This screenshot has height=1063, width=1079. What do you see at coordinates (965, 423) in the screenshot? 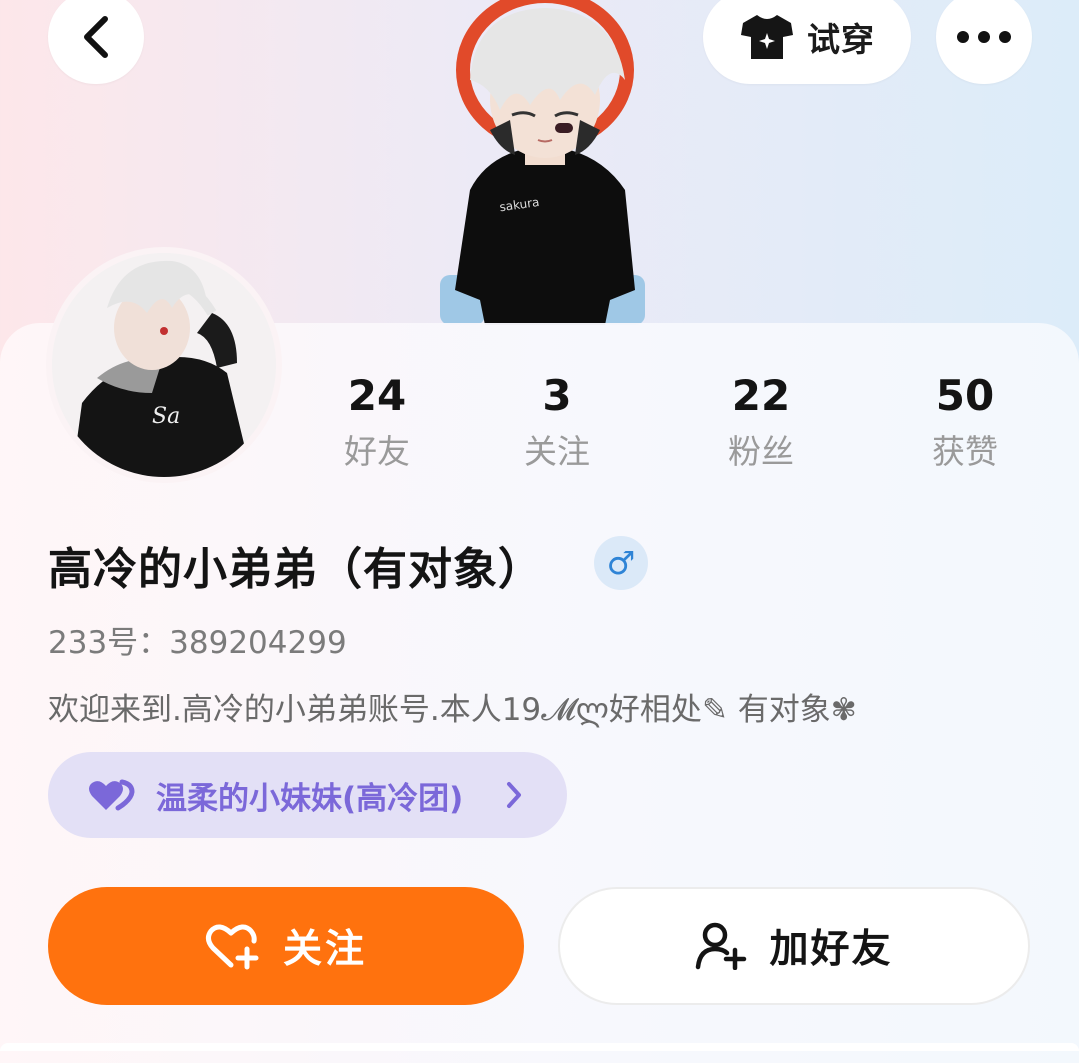
I see `stat-likes: 50 获赞` at bounding box center [965, 423].